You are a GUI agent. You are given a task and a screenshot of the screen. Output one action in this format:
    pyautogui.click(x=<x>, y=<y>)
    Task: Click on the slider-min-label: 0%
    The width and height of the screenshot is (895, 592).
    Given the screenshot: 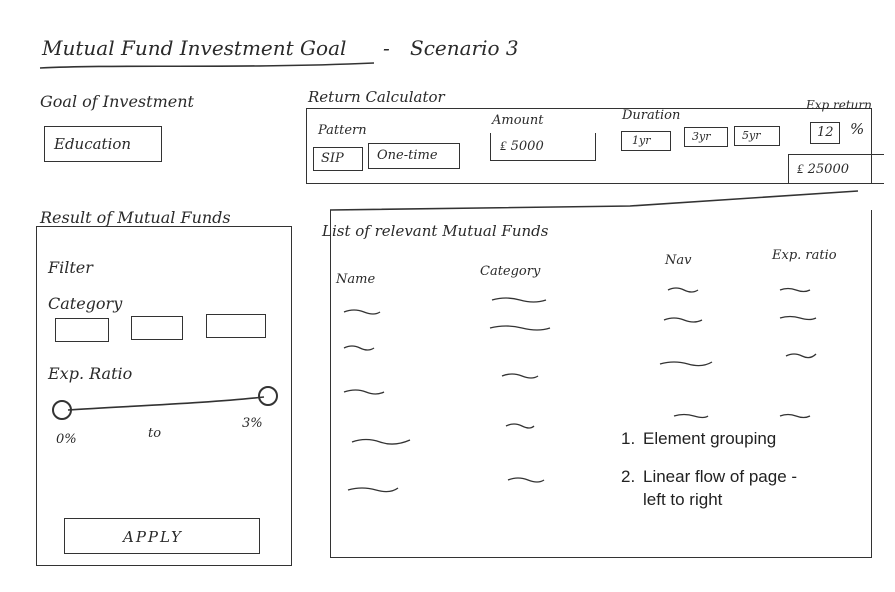 What is the action you would take?
    pyautogui.click(x=66, y=439)
    